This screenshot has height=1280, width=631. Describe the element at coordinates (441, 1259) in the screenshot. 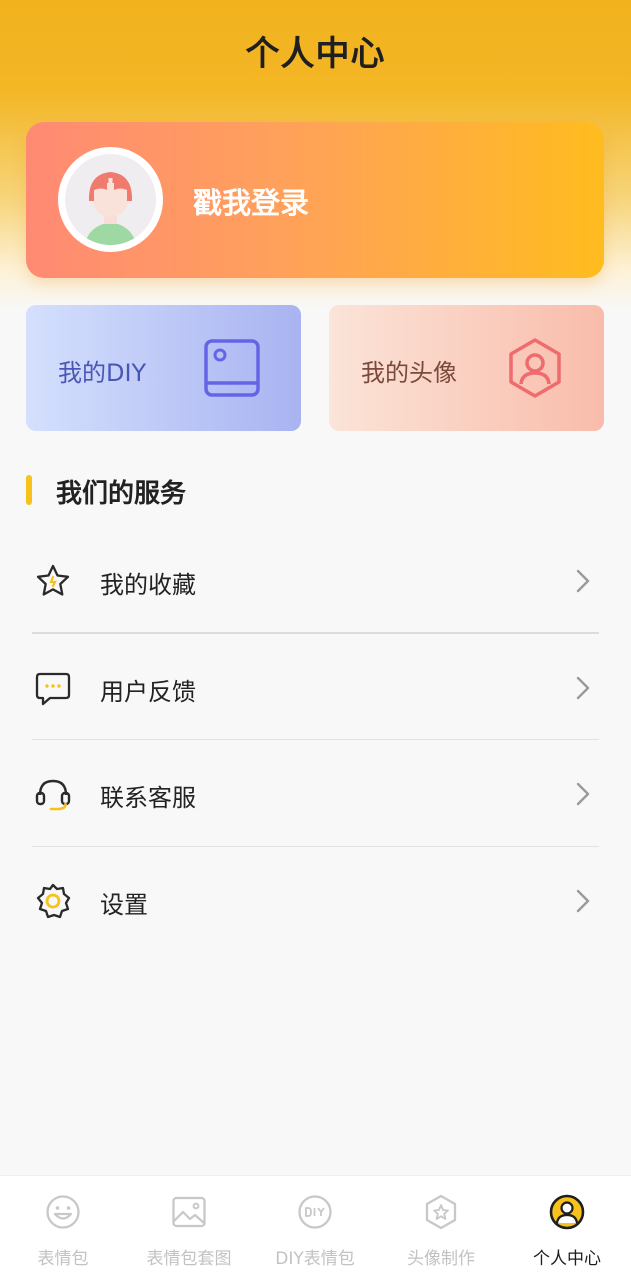

I see `tab-label: 头像制作` at that location.